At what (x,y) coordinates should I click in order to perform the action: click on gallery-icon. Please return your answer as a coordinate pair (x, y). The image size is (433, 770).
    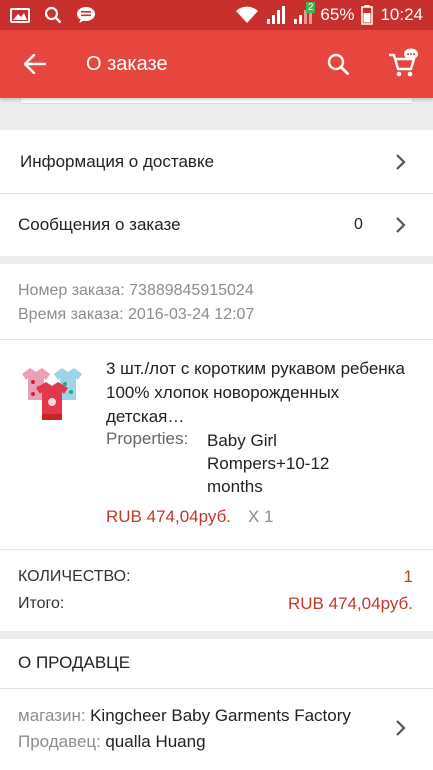
    Looking at the image, I should click on (20, 15).